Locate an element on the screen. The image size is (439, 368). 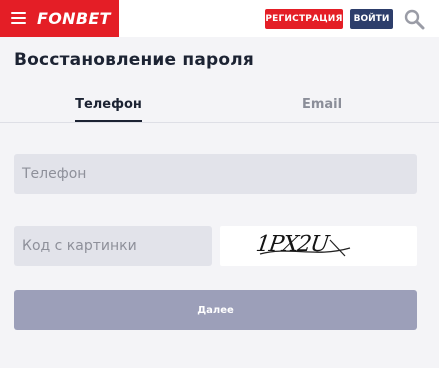
recovery-tabs: Телефон Email is located at coordinates (219, 105).